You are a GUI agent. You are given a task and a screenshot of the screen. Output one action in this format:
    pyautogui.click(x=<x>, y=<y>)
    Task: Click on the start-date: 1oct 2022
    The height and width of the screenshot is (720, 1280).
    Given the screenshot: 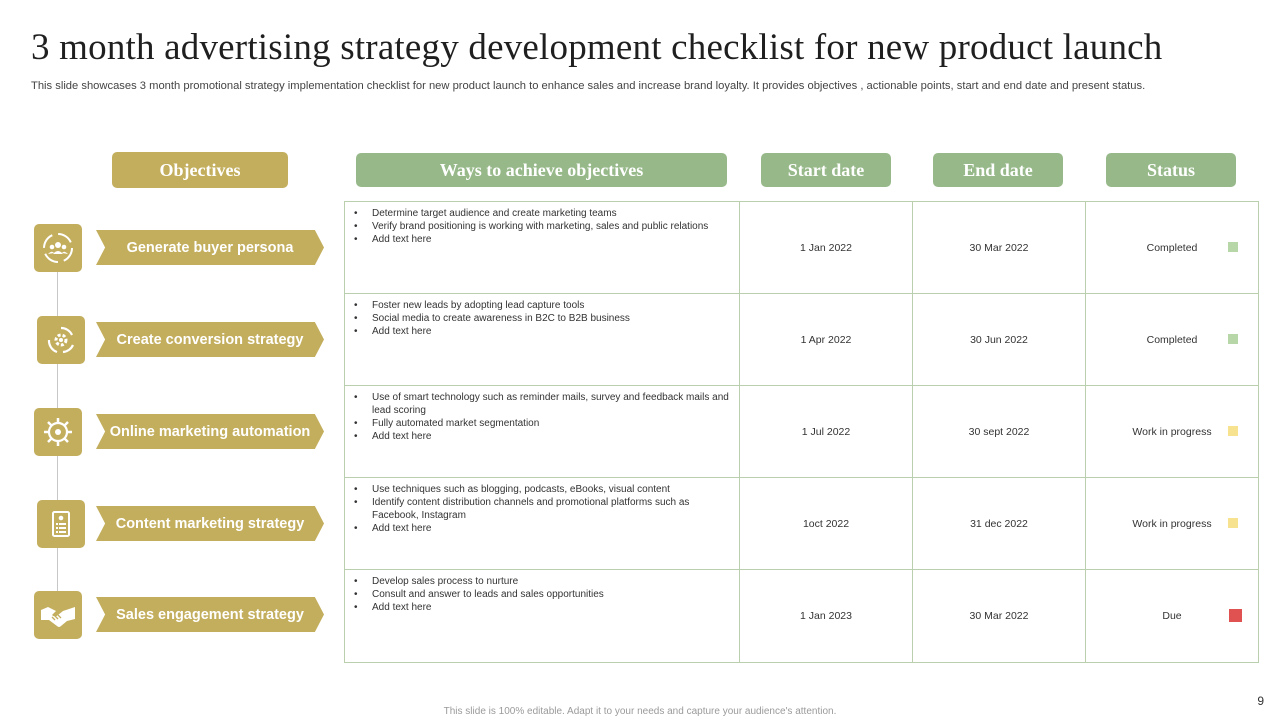 What is the action you would take?
    pyautogui.click(x=826, y=524)
    